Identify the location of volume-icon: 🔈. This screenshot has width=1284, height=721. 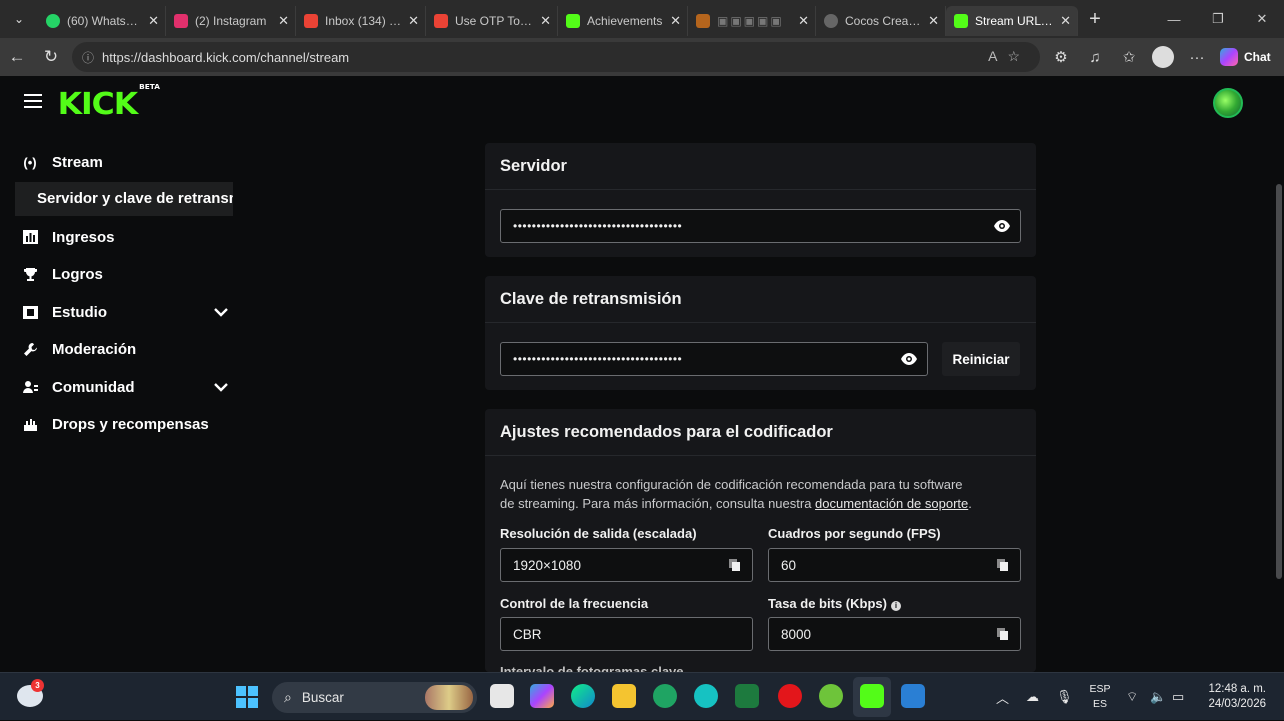
(1158, 697).